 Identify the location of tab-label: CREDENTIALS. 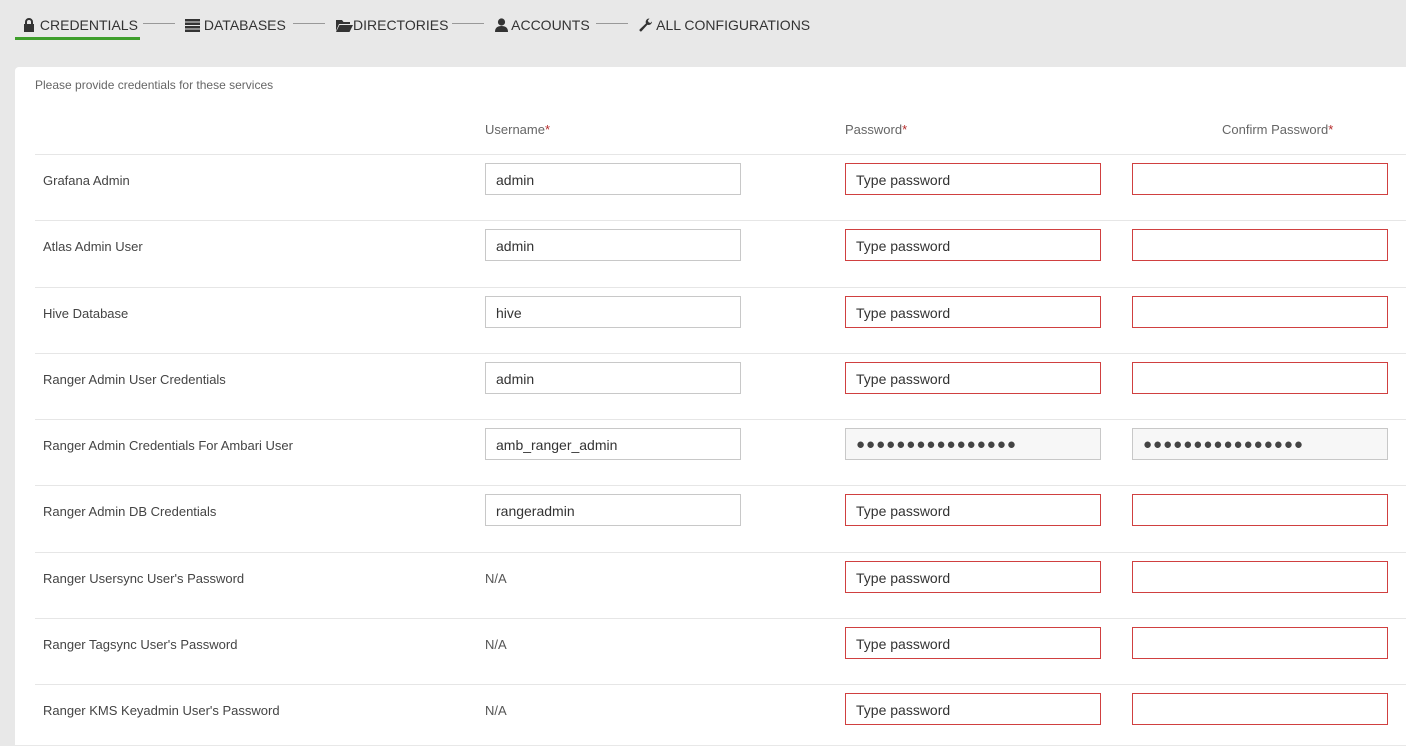
(88, 25).